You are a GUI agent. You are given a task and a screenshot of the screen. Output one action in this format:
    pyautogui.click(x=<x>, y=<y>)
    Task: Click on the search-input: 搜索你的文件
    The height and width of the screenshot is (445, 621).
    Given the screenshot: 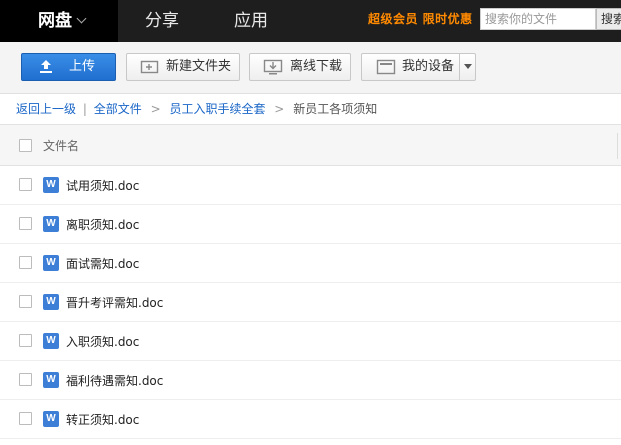 What is the action you would take?
    pyautogui.click(x=538, y=19)
    